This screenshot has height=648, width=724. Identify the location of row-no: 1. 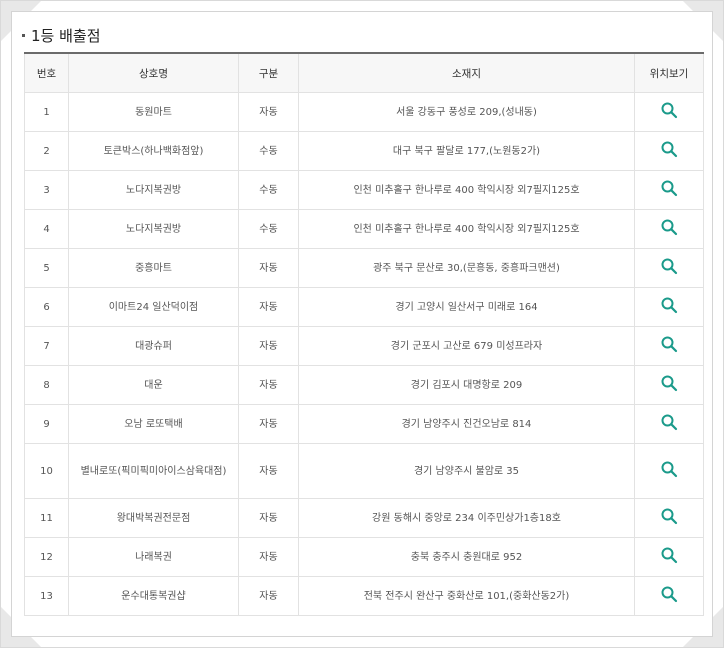
(46, 112).